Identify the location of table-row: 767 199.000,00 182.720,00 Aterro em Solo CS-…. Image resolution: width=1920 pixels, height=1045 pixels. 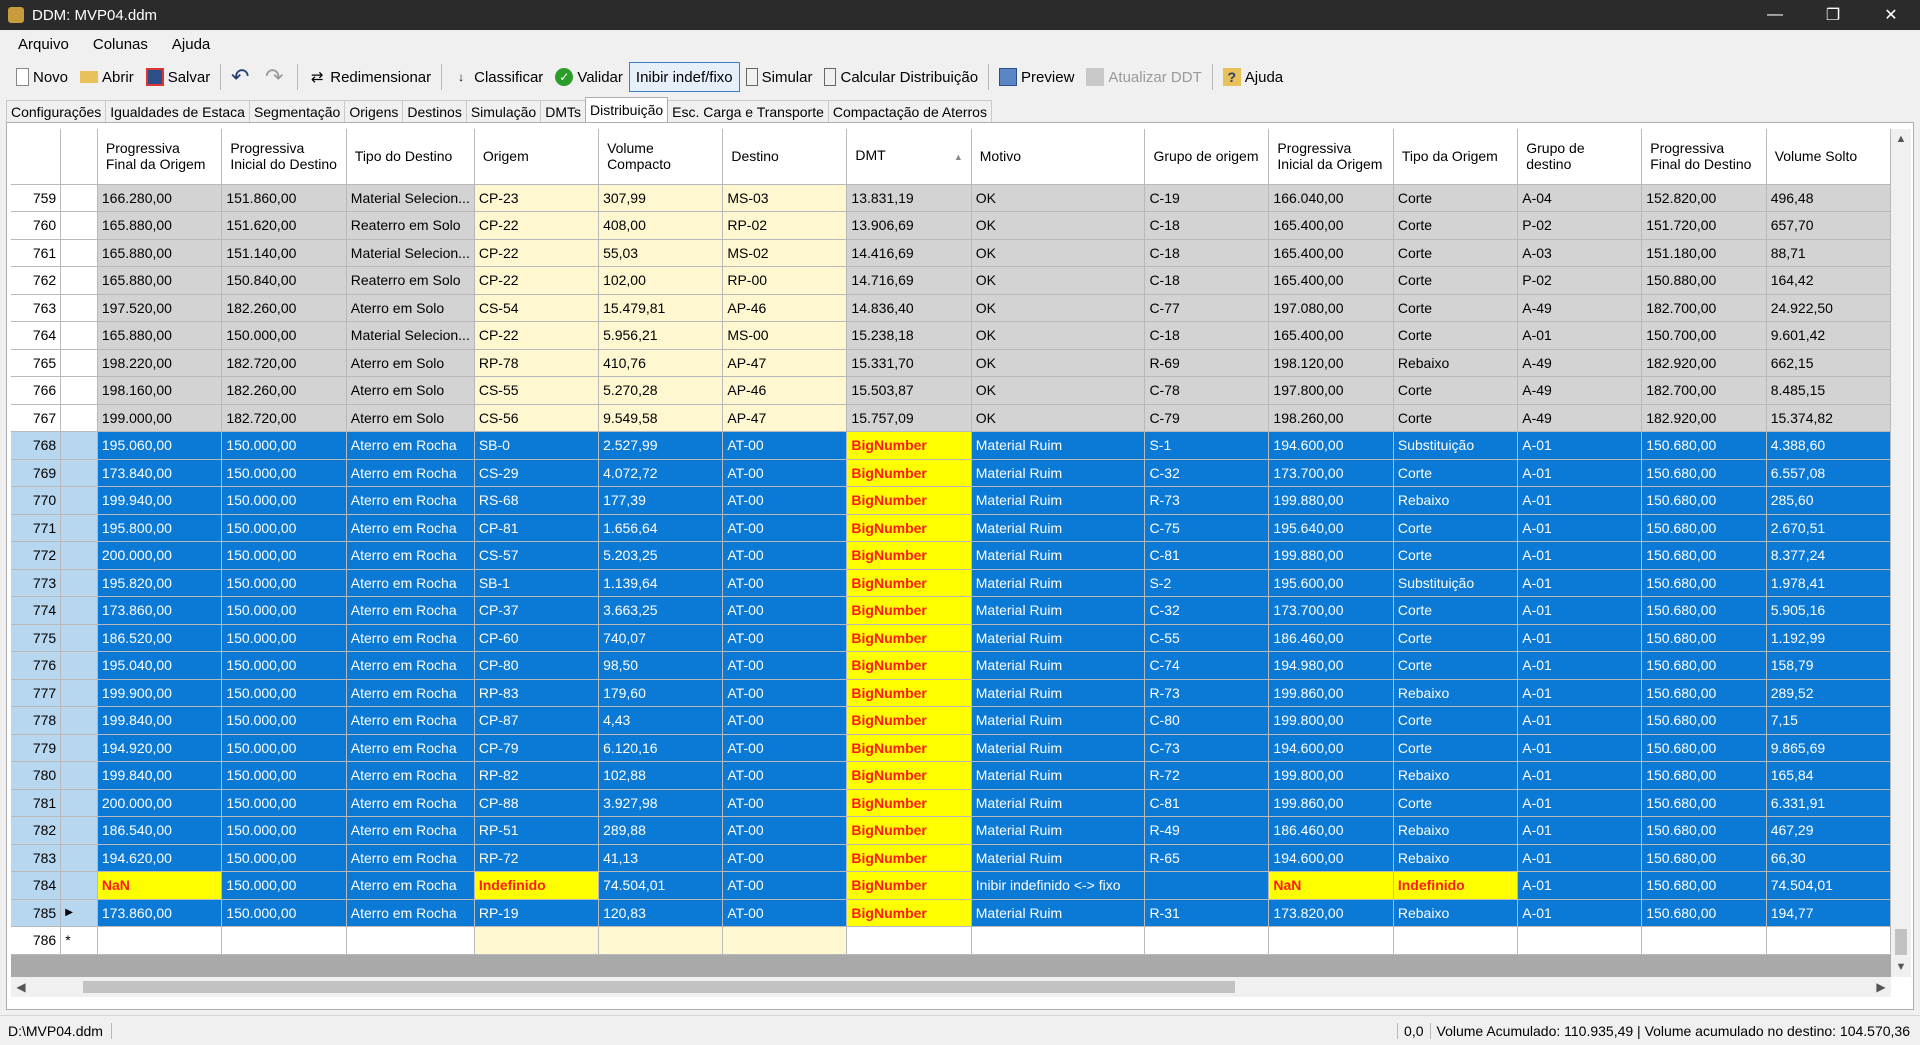
(951, 418).